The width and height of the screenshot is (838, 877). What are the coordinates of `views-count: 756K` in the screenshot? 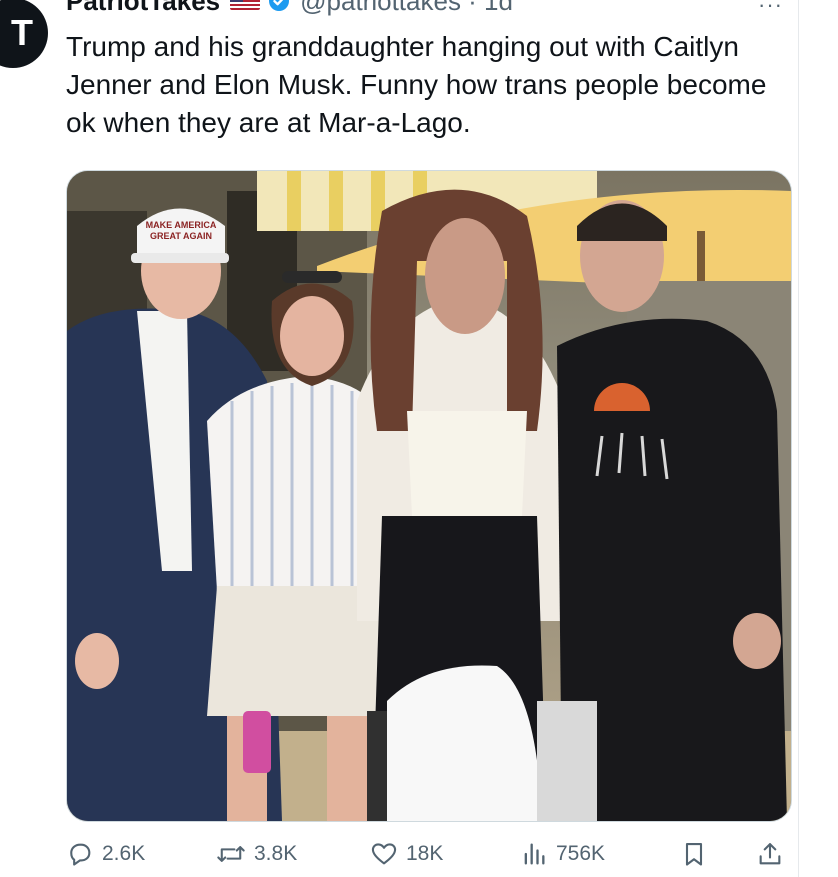 It's located at (581, 853).